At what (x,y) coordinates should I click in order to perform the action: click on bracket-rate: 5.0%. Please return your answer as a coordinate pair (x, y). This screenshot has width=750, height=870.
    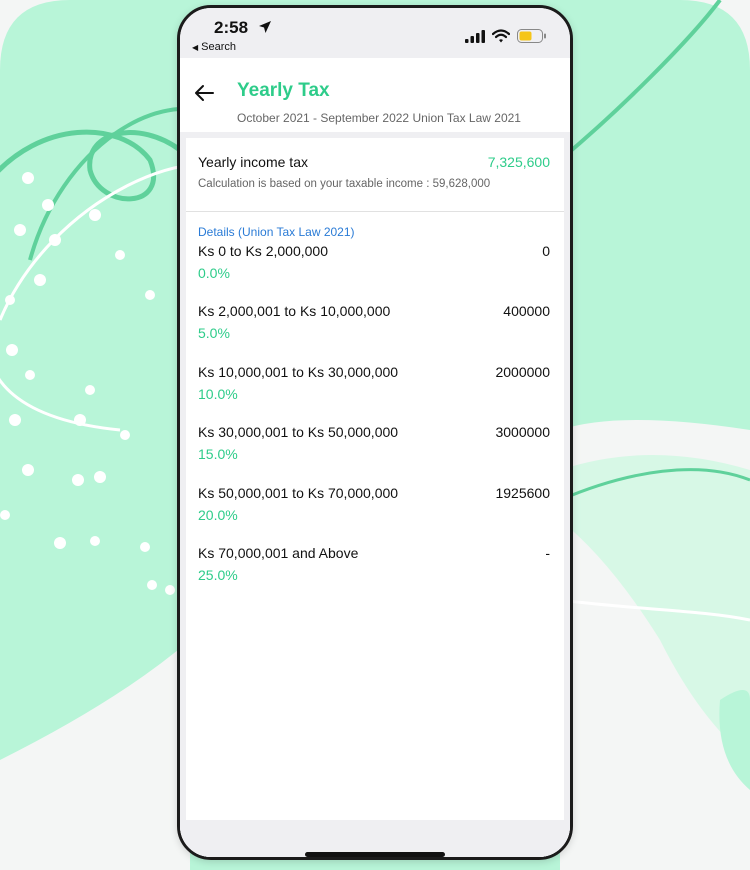
    Looking at the image, I should click on (214, 333).